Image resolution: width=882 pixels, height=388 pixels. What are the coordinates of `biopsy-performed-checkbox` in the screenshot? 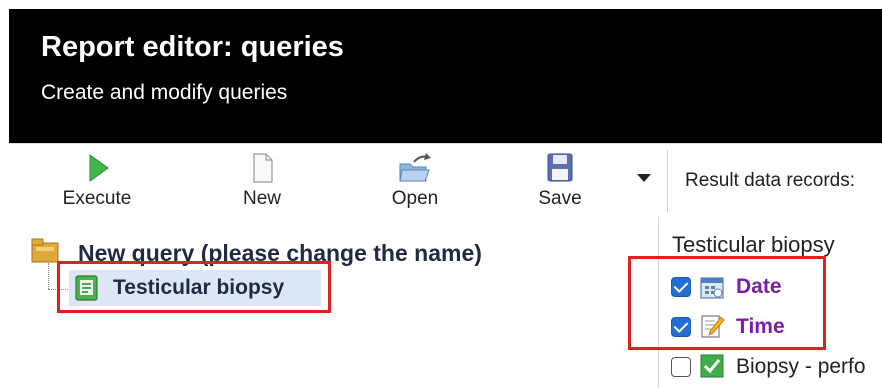 It's located at (681, 367).